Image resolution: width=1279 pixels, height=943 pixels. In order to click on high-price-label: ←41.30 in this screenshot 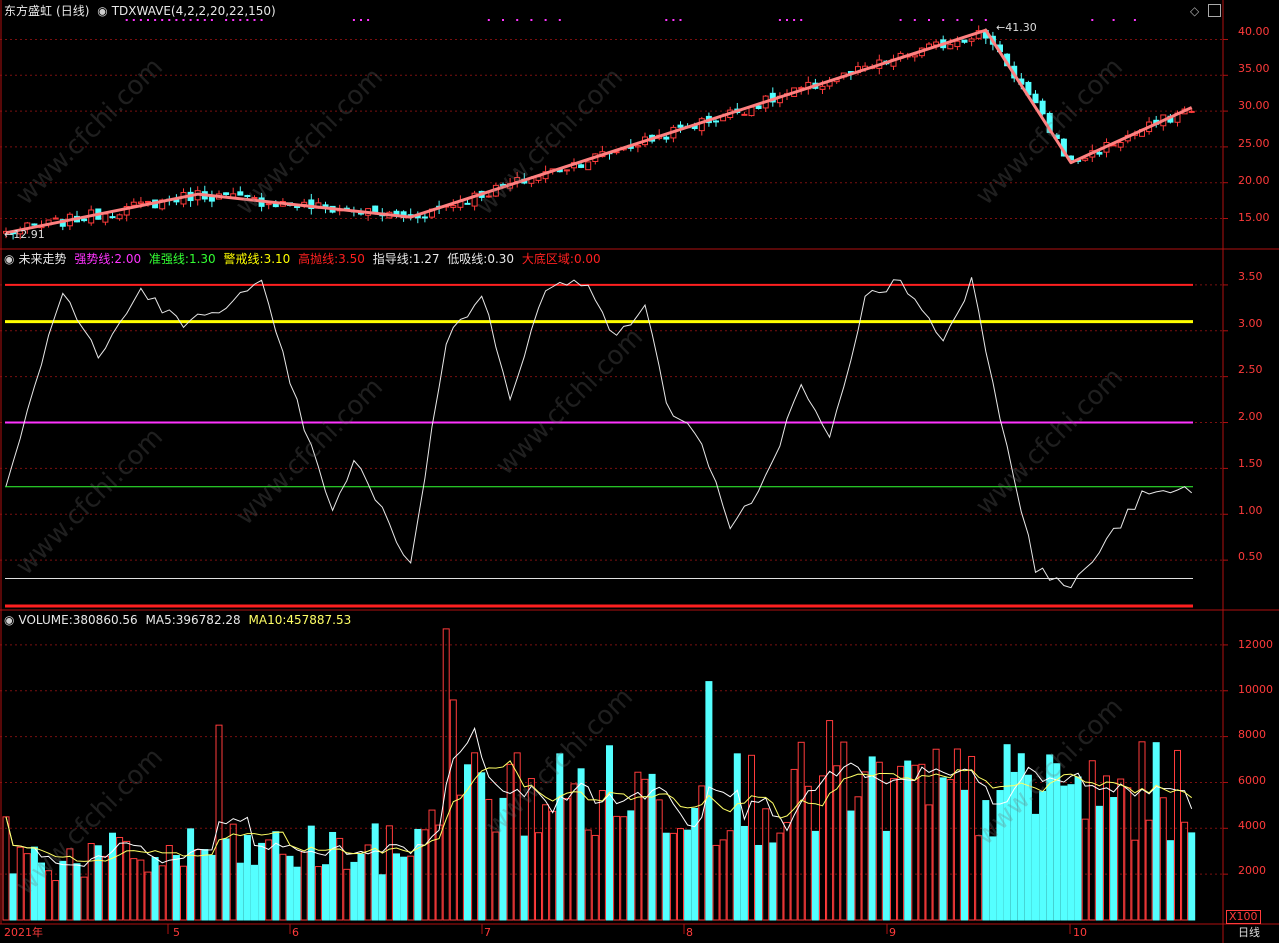, I will do `click(1016, 27)`.